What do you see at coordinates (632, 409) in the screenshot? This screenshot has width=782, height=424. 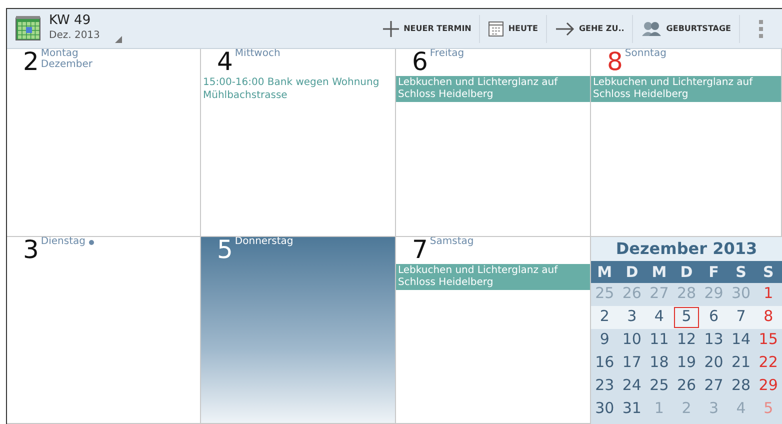 I see `mini-day: 31` at bounding box center [632, 409].